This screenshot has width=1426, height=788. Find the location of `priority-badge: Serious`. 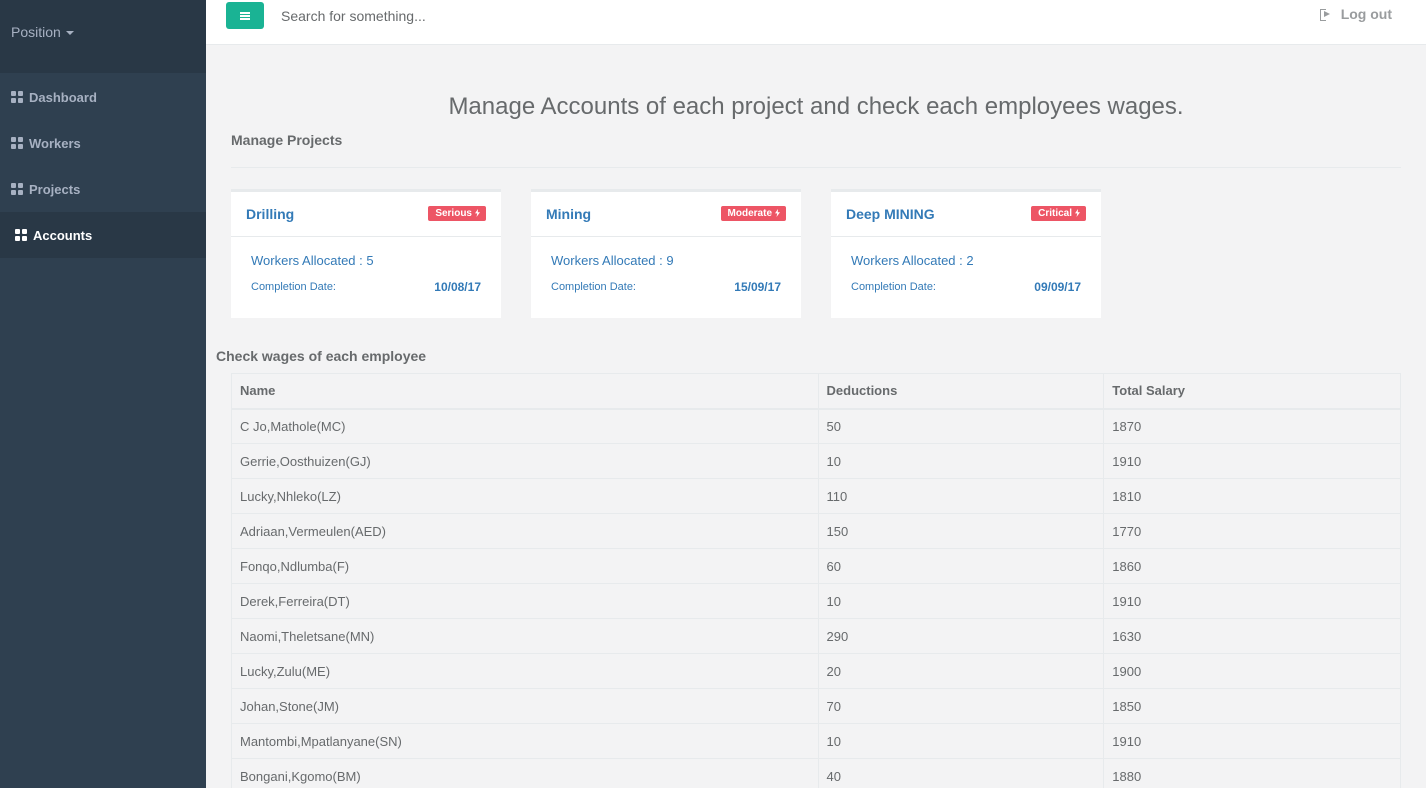

priority-badge: Serious is located at coordinates (457, 213).